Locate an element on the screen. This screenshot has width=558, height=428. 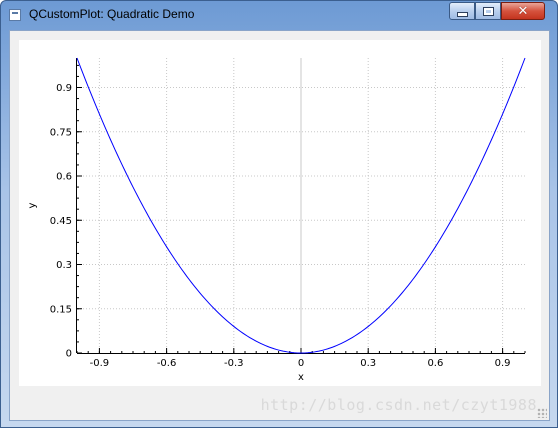
y-tick-label: 0.9 is located at coordinates (64, 88).